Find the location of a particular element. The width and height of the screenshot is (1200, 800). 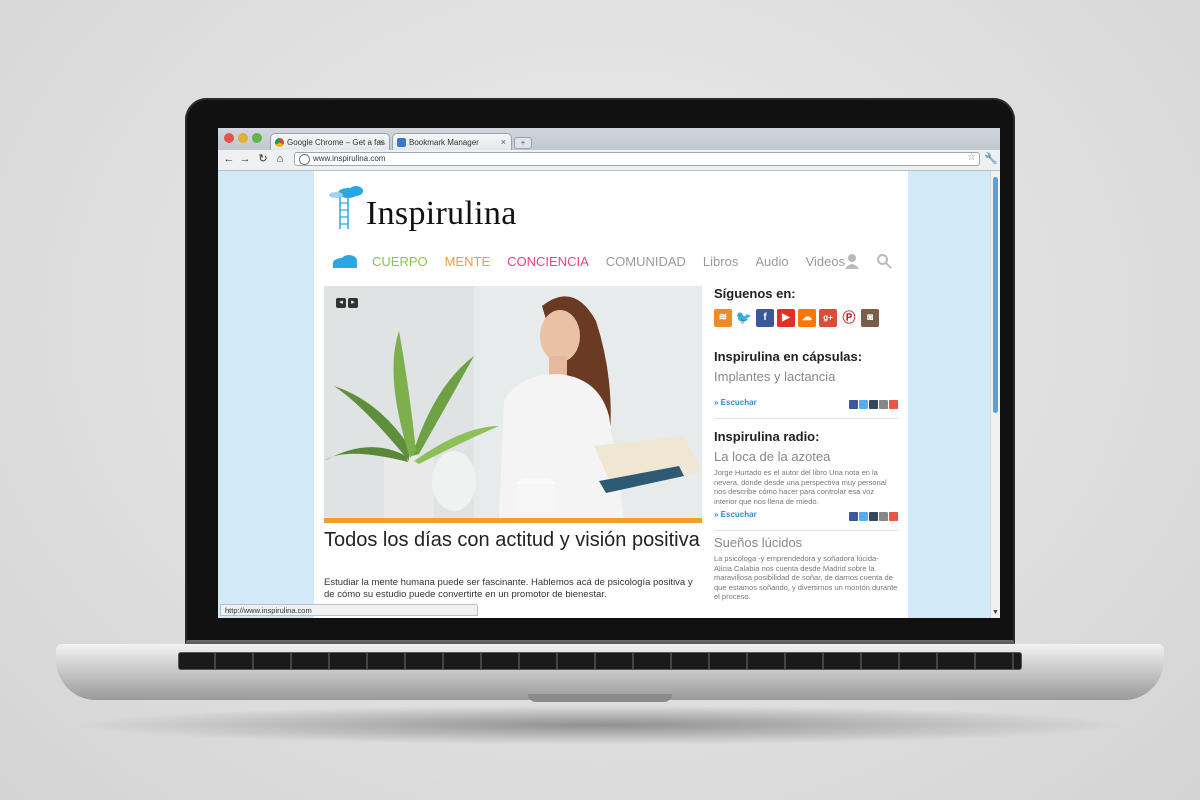

vertical-scrollbar: ▼ is located at coordinates (995, 394).